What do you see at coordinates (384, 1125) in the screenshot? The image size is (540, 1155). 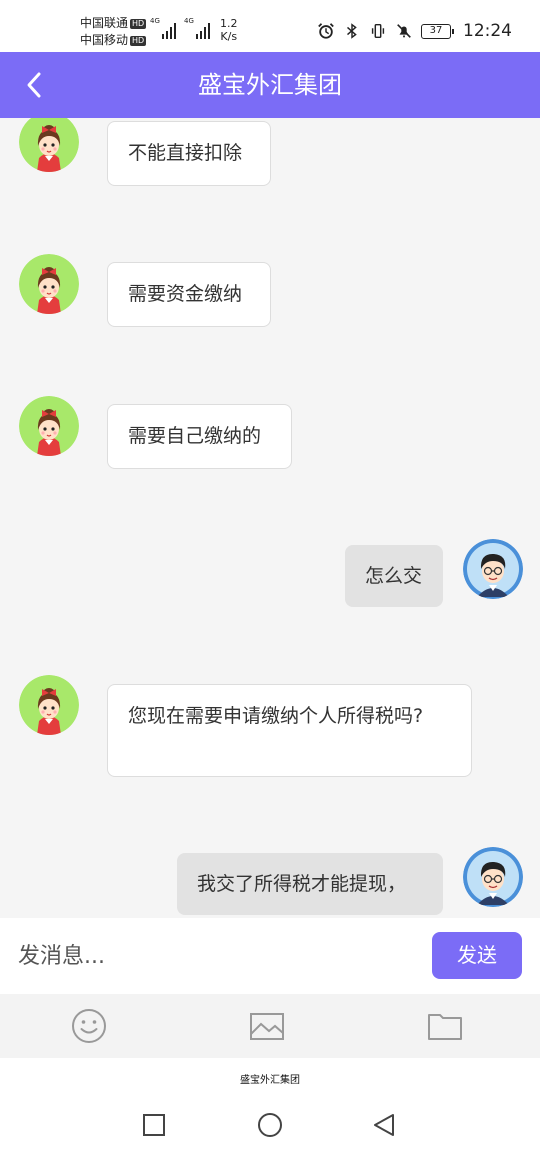 I see `back-icon` at bounding box center [384, 1125].